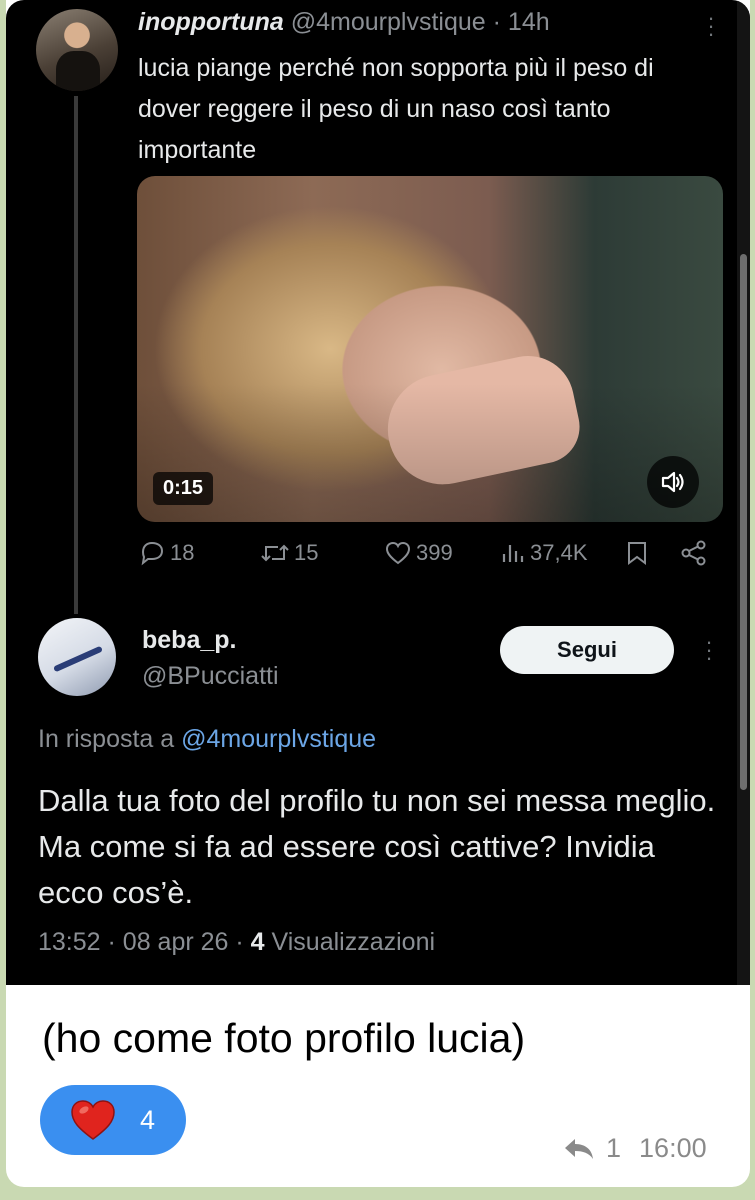  I want to click on retweet-button: 15, so click(289, 553).